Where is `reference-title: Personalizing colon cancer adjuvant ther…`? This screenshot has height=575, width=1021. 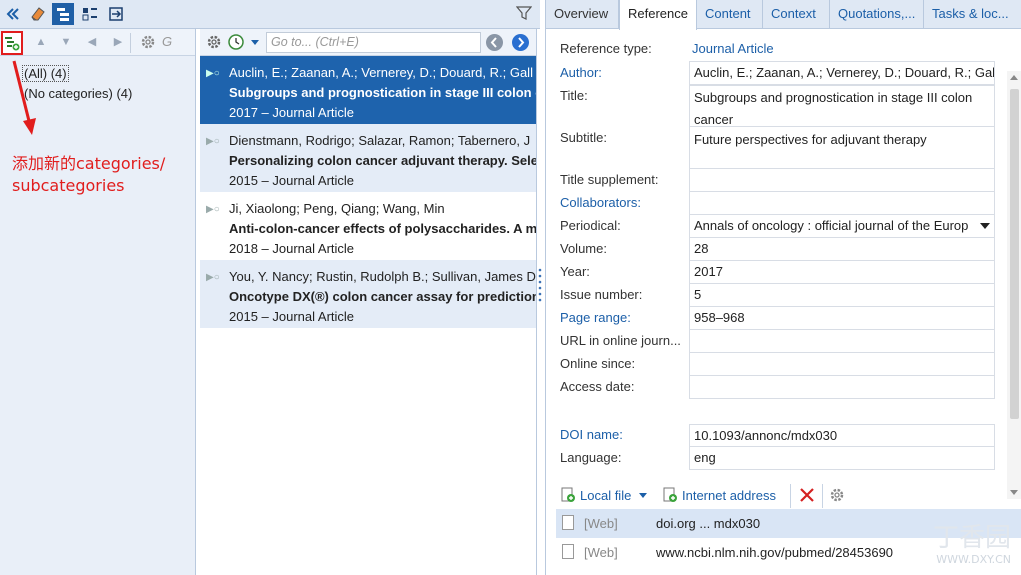 reference-title: Personalizing colon cancer adjuvant ther… is located at coordinates (382, 161).